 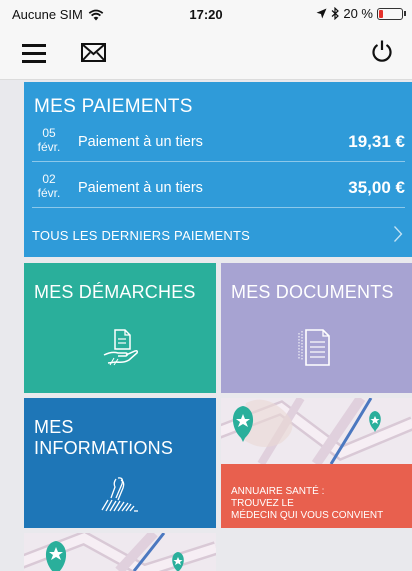 What do you see at coordinates (206, 14) in the screenshot?
I see `status-bar: Aucune SIM 17:20 20 %` at bounding box center [206, 14].